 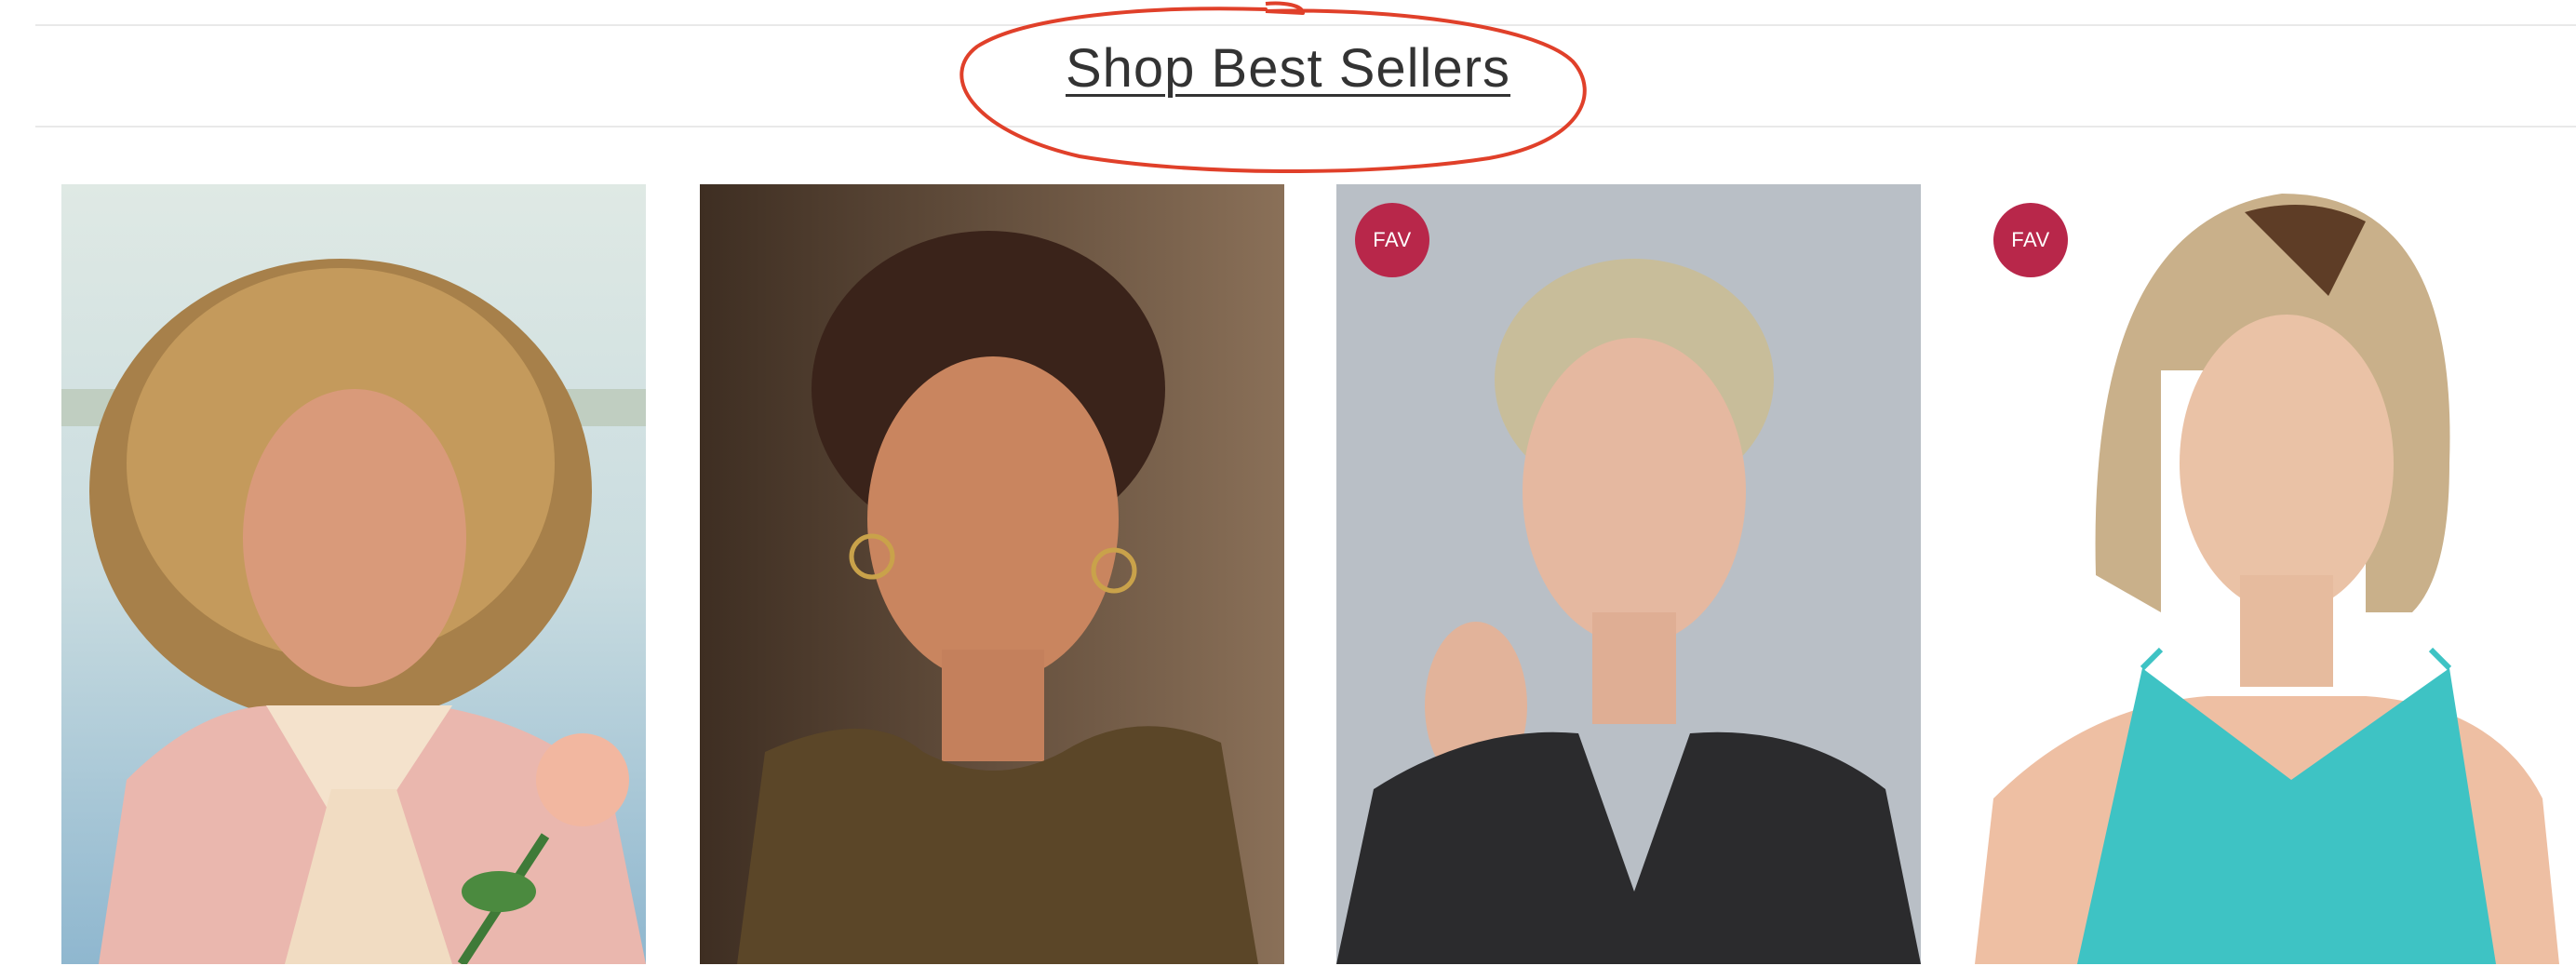 I want to click on section-heading: Shop Best Sellers, so click(x=1288, y=68).